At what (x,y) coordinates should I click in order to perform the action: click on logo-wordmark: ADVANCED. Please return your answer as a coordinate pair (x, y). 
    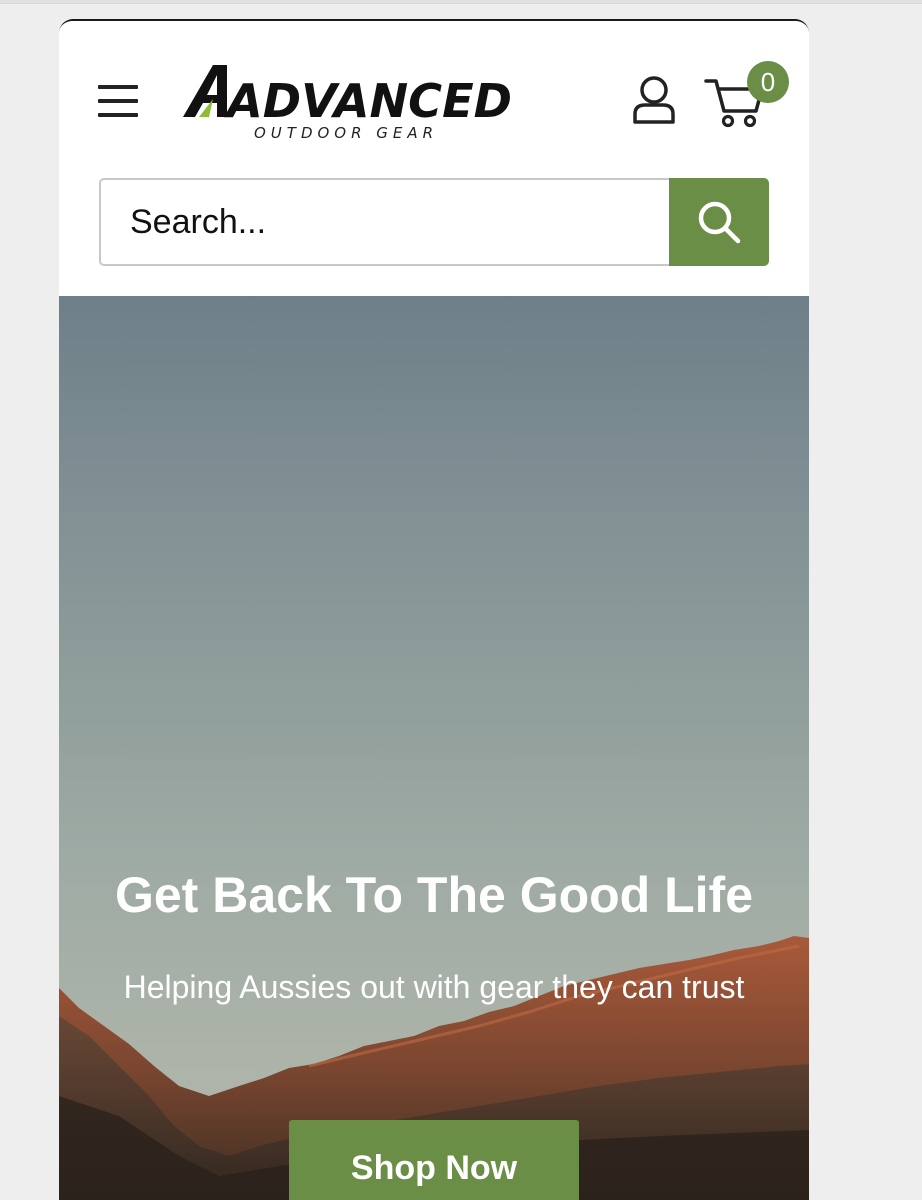
    Looking at the image, I should click on (347, 93).